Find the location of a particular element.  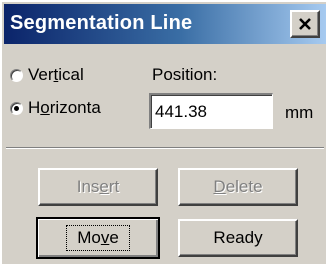

delete-button-label: Delete is located at coordinates (238, 186).